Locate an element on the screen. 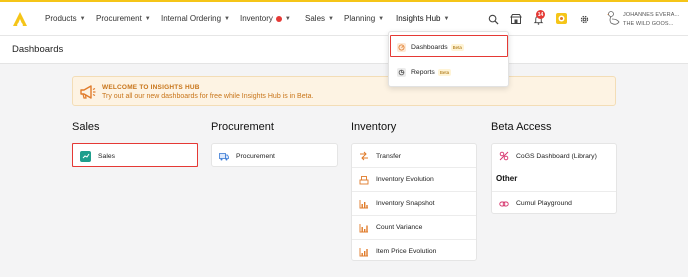 This screenshot has width=688, height=277. sales-card: Sales is located at coordinates (135, 155).